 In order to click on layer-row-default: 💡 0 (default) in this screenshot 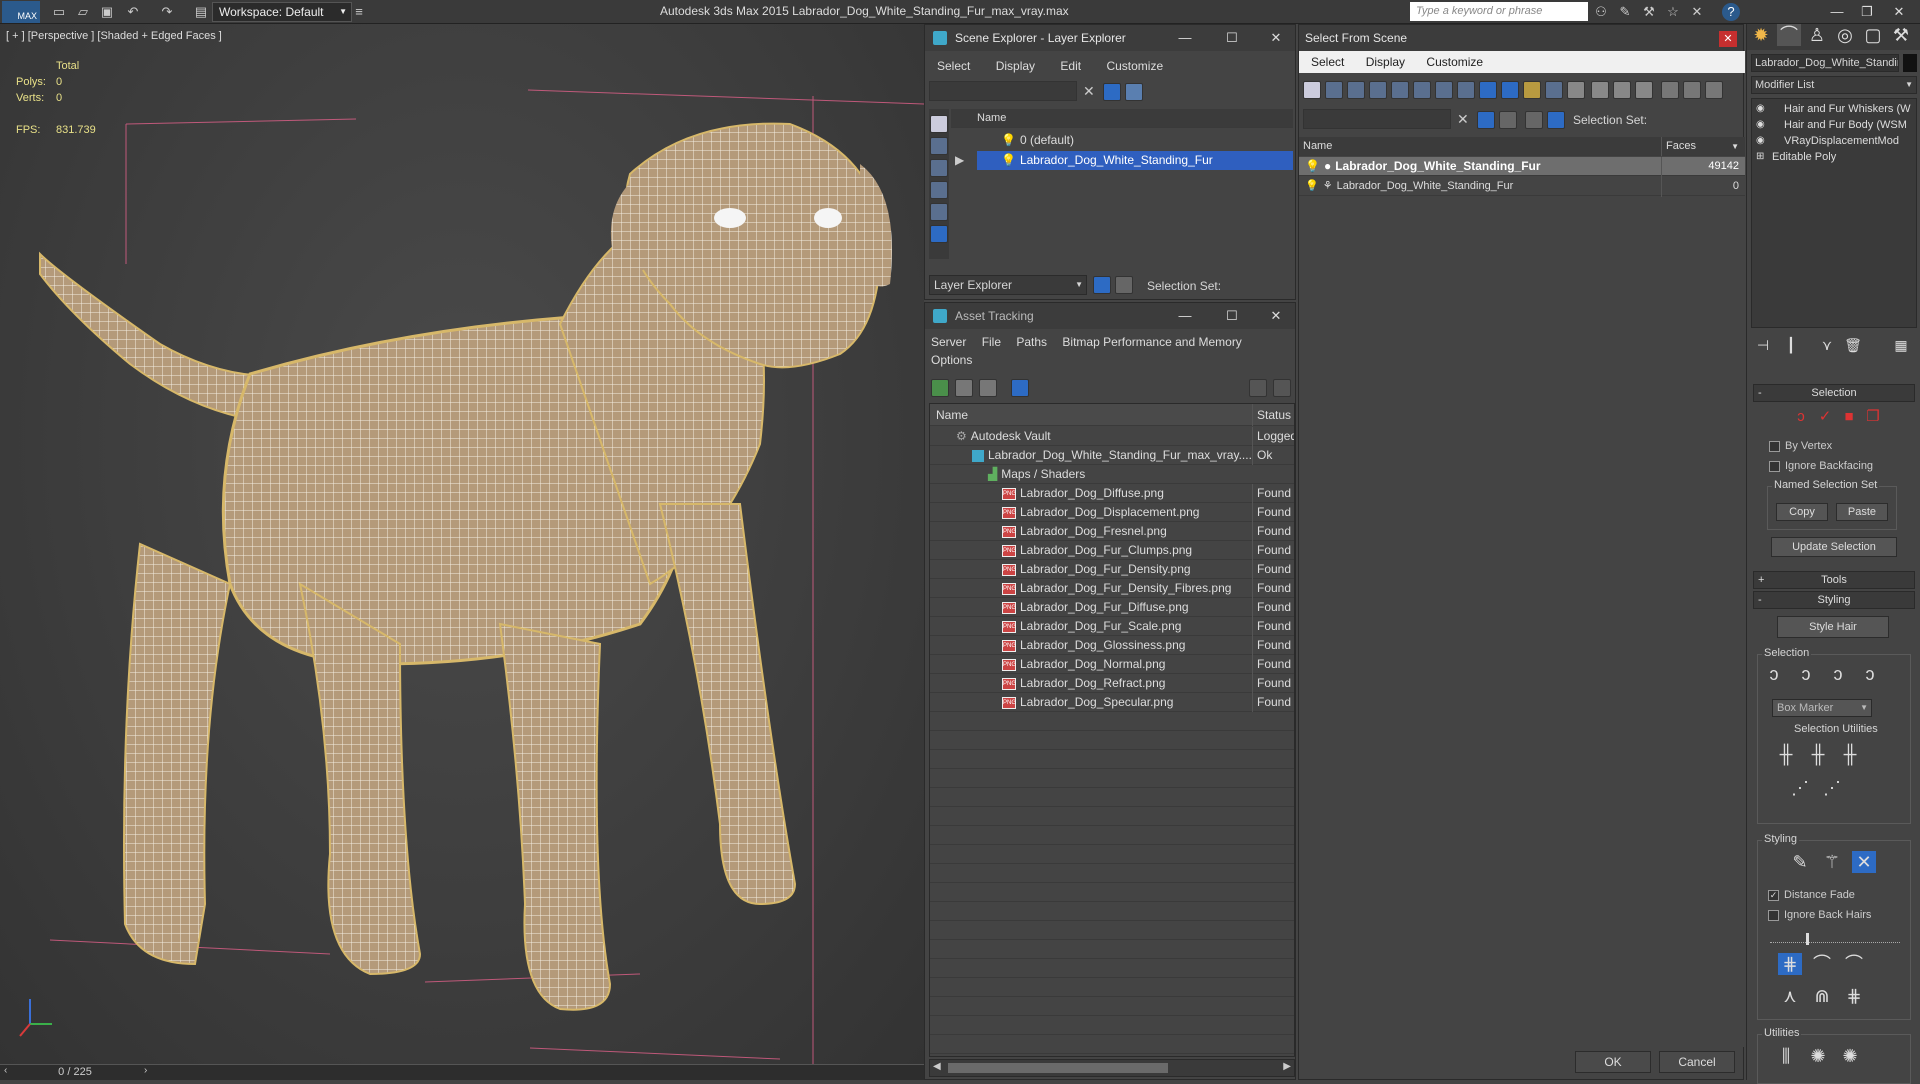, I will do `click(1122, 140)`.